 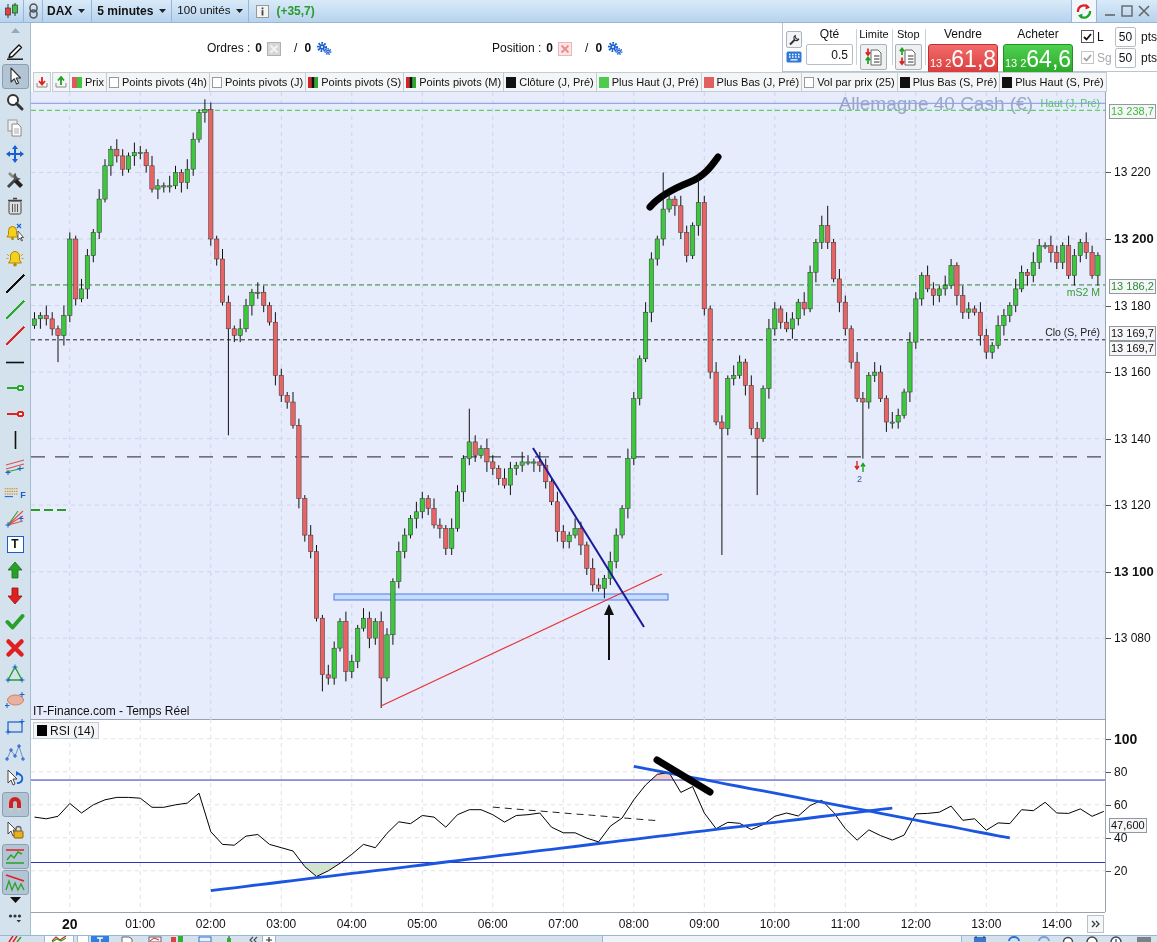 I want to click on current-value-label: 47,600, so click(x=1128, y=825).